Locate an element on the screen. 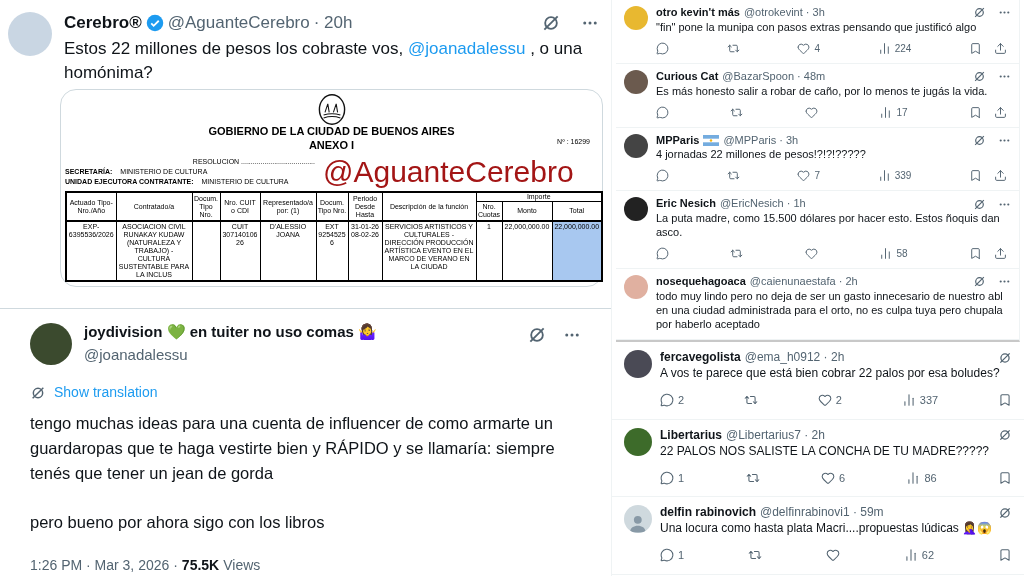 This screenshot has height=576, width=1024. default-avatar is located at coordinates (638, 519).